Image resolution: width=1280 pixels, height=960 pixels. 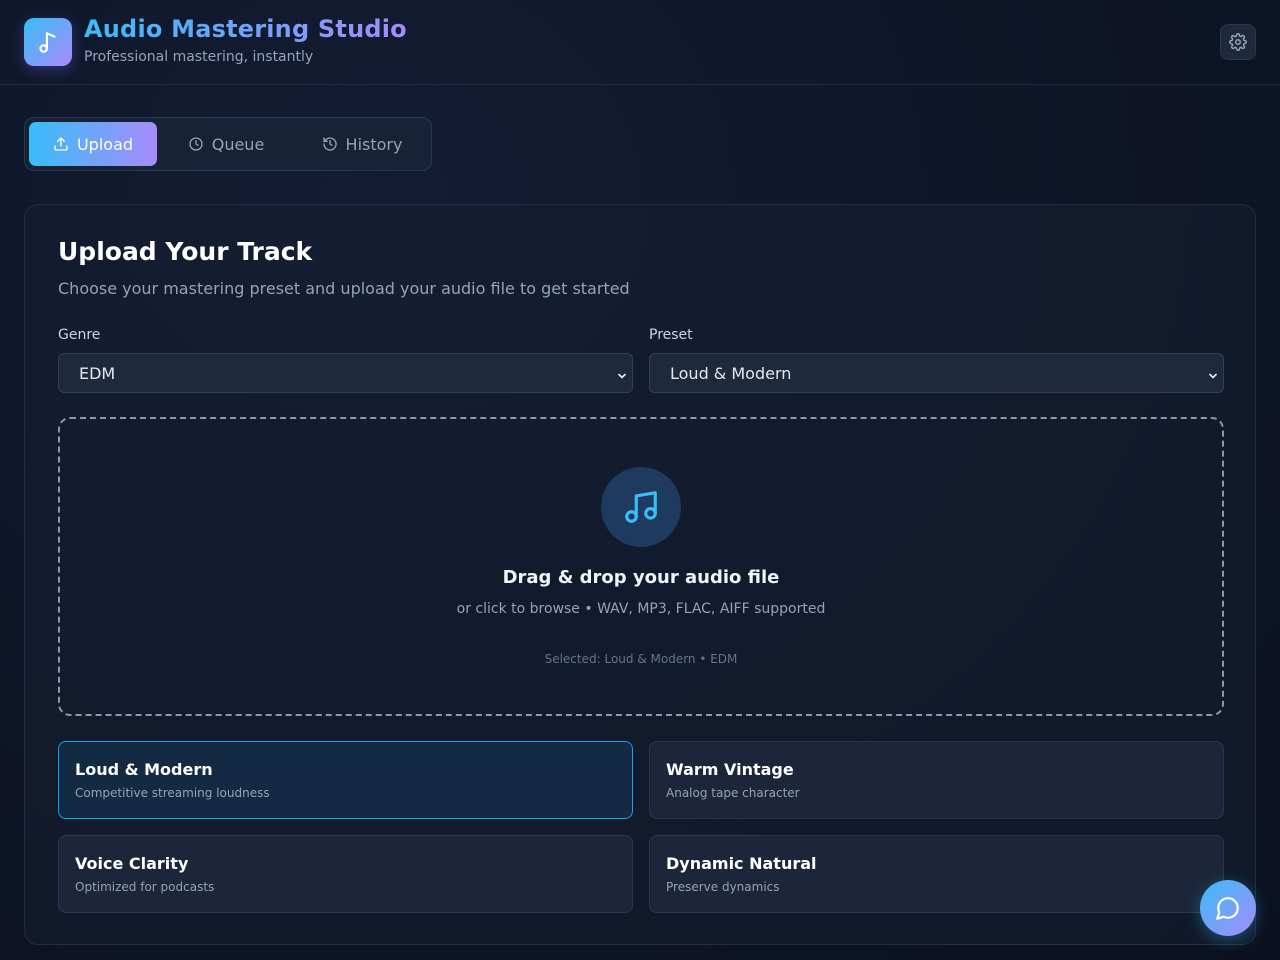 I want to click on tab-upload-label: Upload, so click(x=105, y=144).